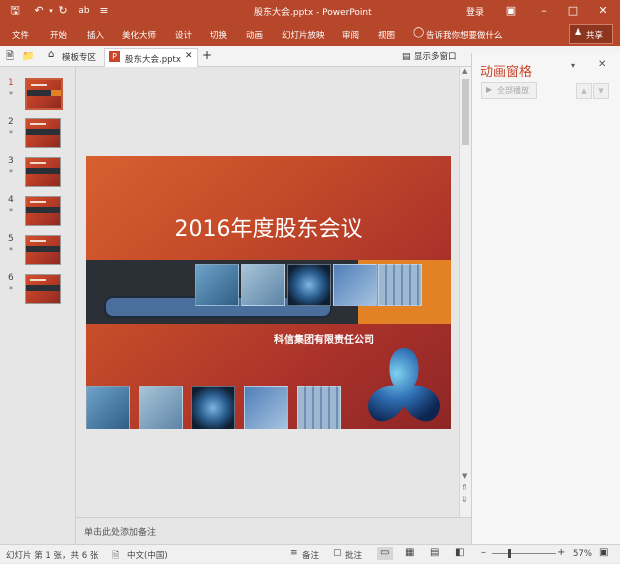 The image size is (620, 564). I want to click on share-button: ♟ 共享, so click(591, 34).